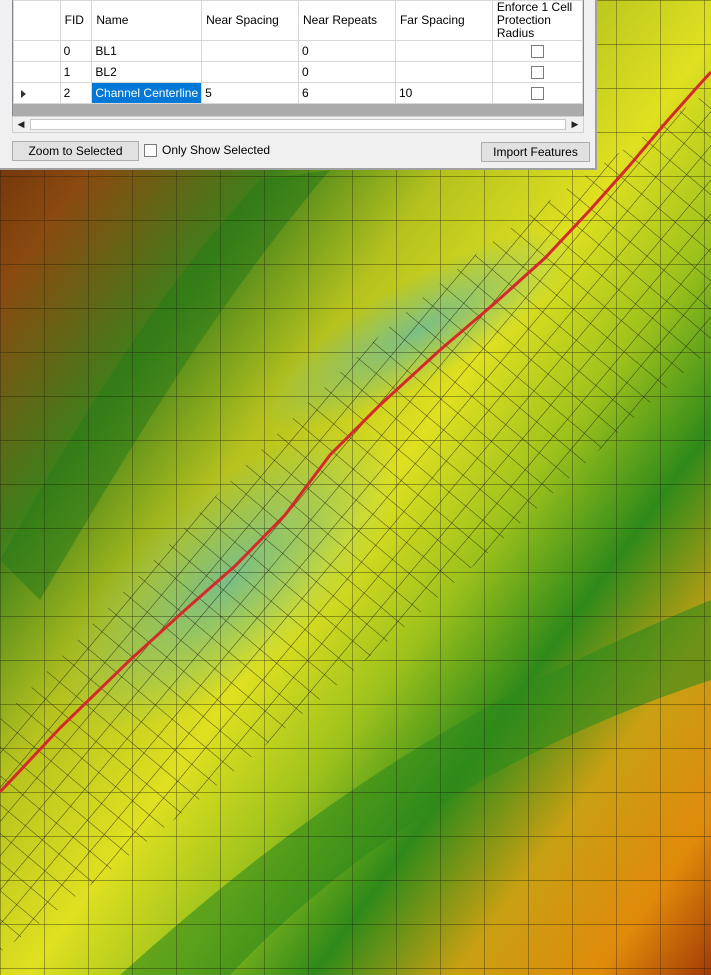 The width and height of the screenshot is (711, 975). I want to click on table-row: 1 BL2 0, so click(298, 72).